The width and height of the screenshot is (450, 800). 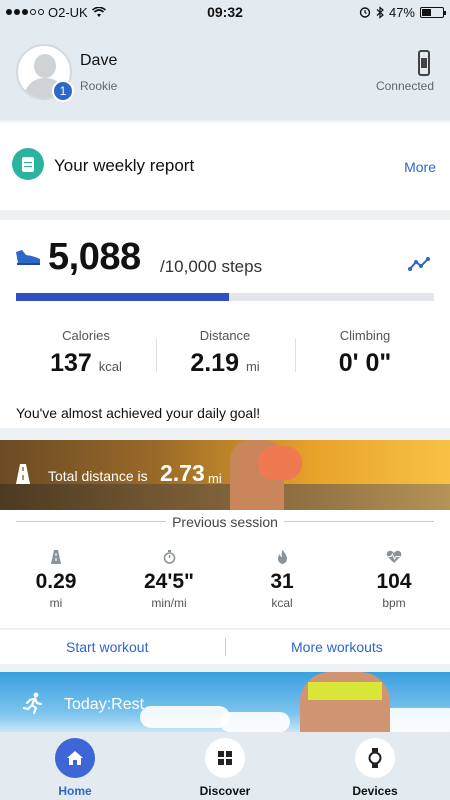 What do you see at coordinates (98, 476) in the screenshot?
I see `total-distance-label: Total distance is` at bounding box center [98, 476].